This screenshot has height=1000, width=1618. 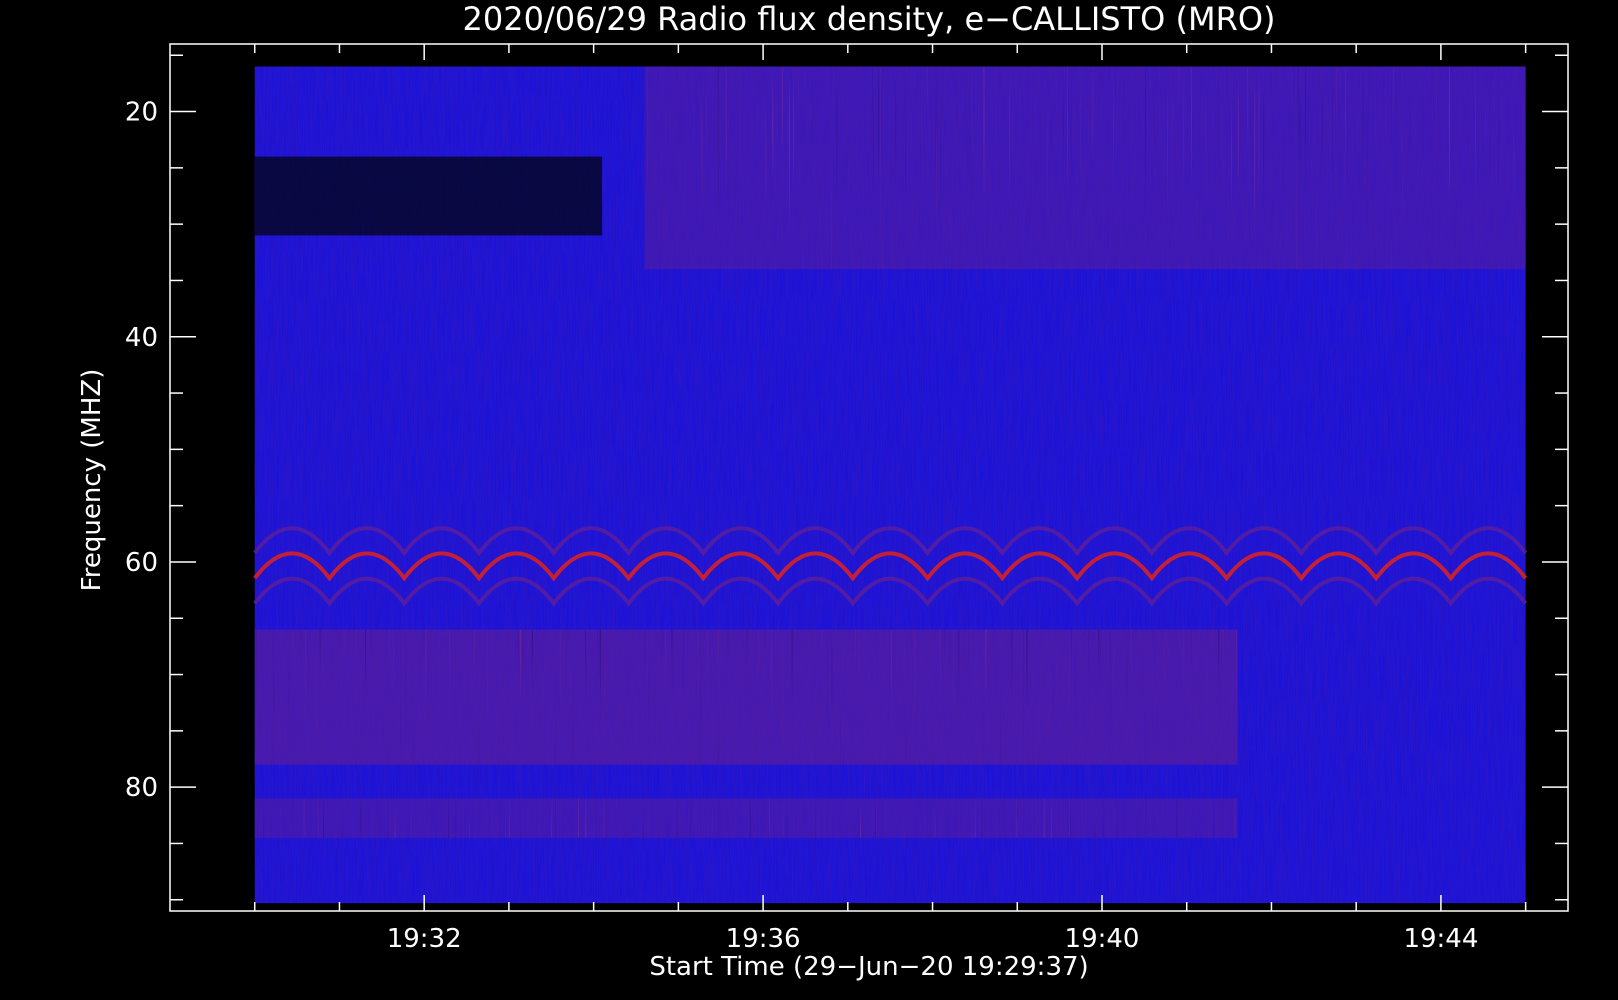 What do you see at coordinates (1440, 939) in the screenshot?
I see `x-tick-label: 19:44` at bounding box center [1440, 939].